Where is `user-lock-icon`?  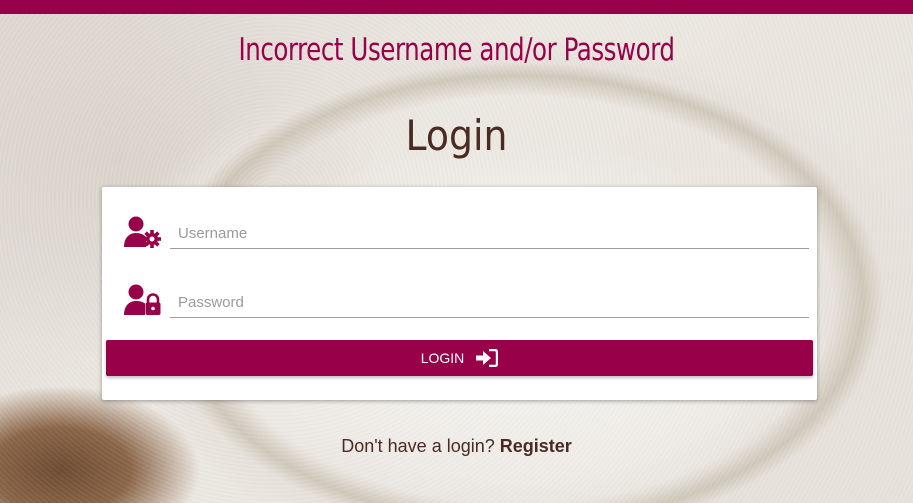
user-lock-icon is located at coordinates (143, 300).